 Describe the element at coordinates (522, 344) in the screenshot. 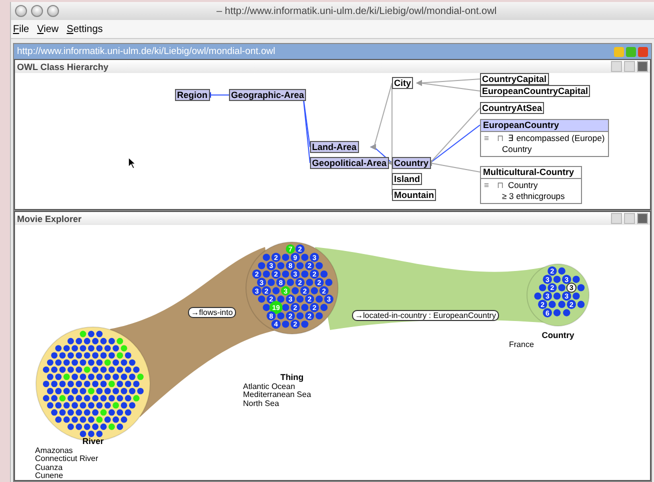

I see `instance-label: France` at that location.